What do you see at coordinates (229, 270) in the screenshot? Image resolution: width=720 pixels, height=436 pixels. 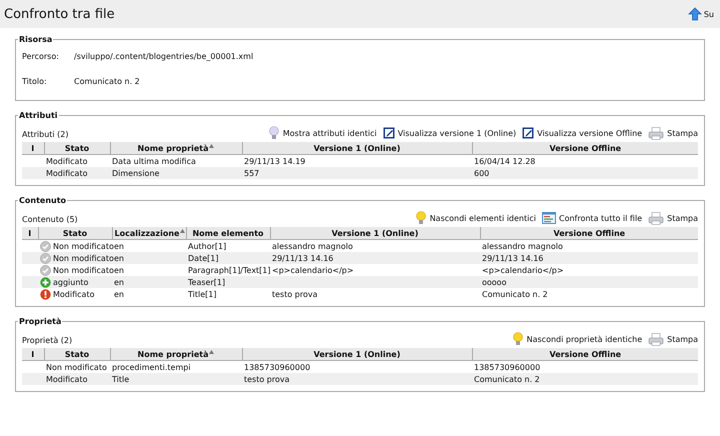 I see `table-cell: Paragraph[1]/Text[1]` at bounding box center [229, 270].